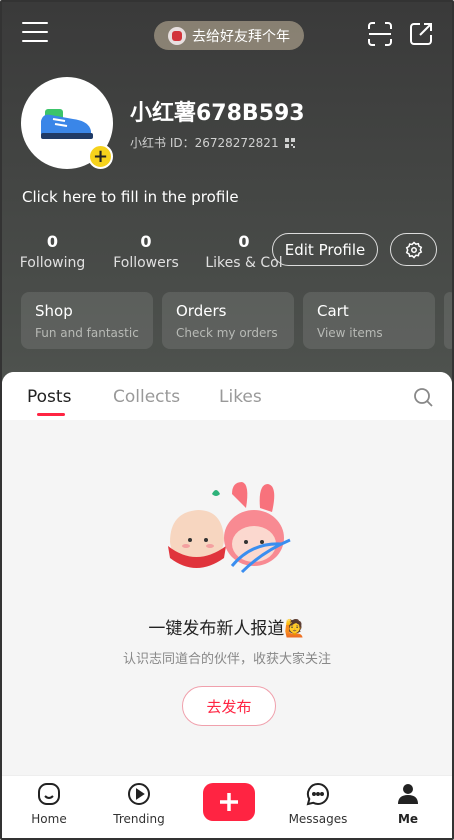 The height and width of the screenshot is (840, 454). I want to click on nav-messages: Messages, so click(318, 804).